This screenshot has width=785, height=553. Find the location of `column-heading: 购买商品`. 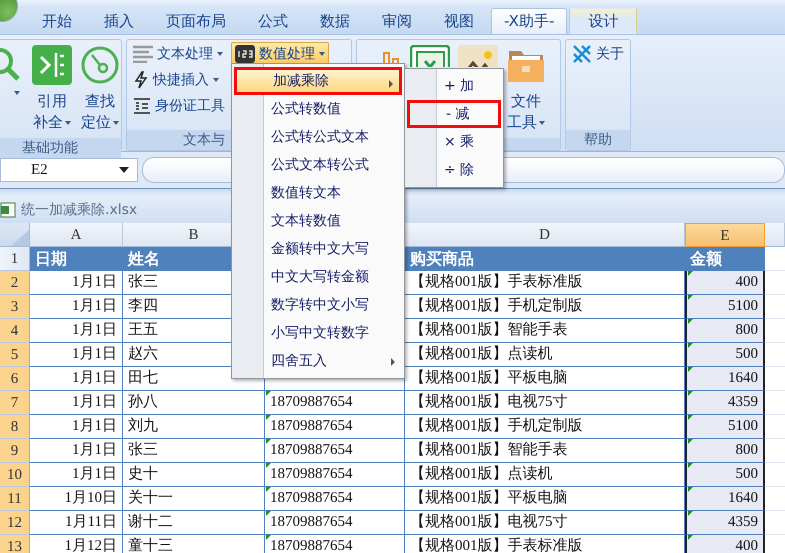

column-heading: 购买商品 is located at coordinates (442, 258).